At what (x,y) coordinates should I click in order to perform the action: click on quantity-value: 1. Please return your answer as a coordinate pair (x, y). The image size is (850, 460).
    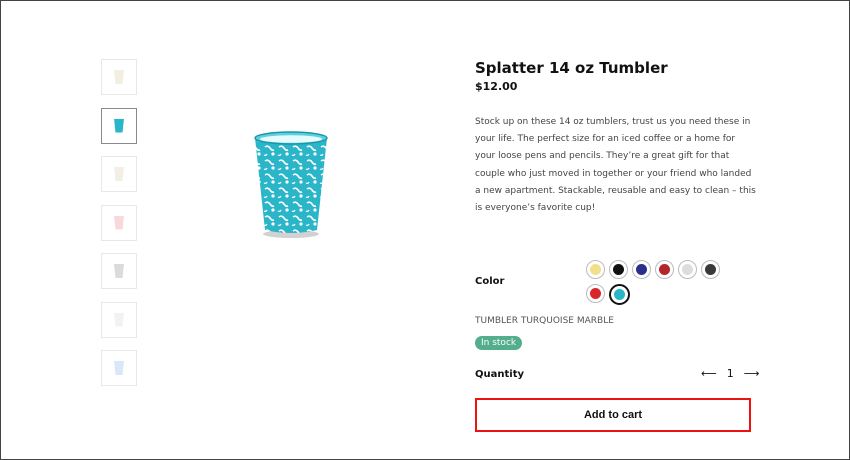
    Looking at the image, I should click on (730, 373).